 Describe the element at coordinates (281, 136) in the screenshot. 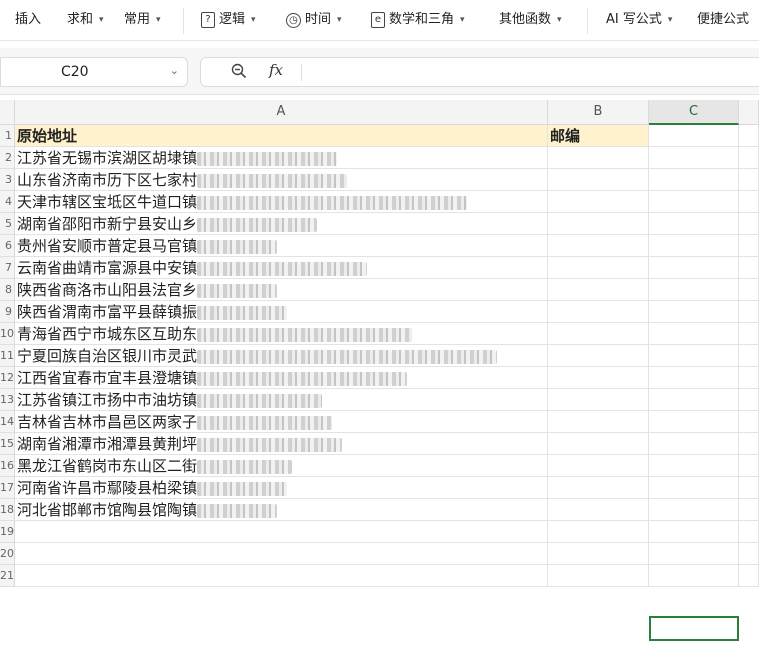

I see `cell-a: 原始地址` at that location.